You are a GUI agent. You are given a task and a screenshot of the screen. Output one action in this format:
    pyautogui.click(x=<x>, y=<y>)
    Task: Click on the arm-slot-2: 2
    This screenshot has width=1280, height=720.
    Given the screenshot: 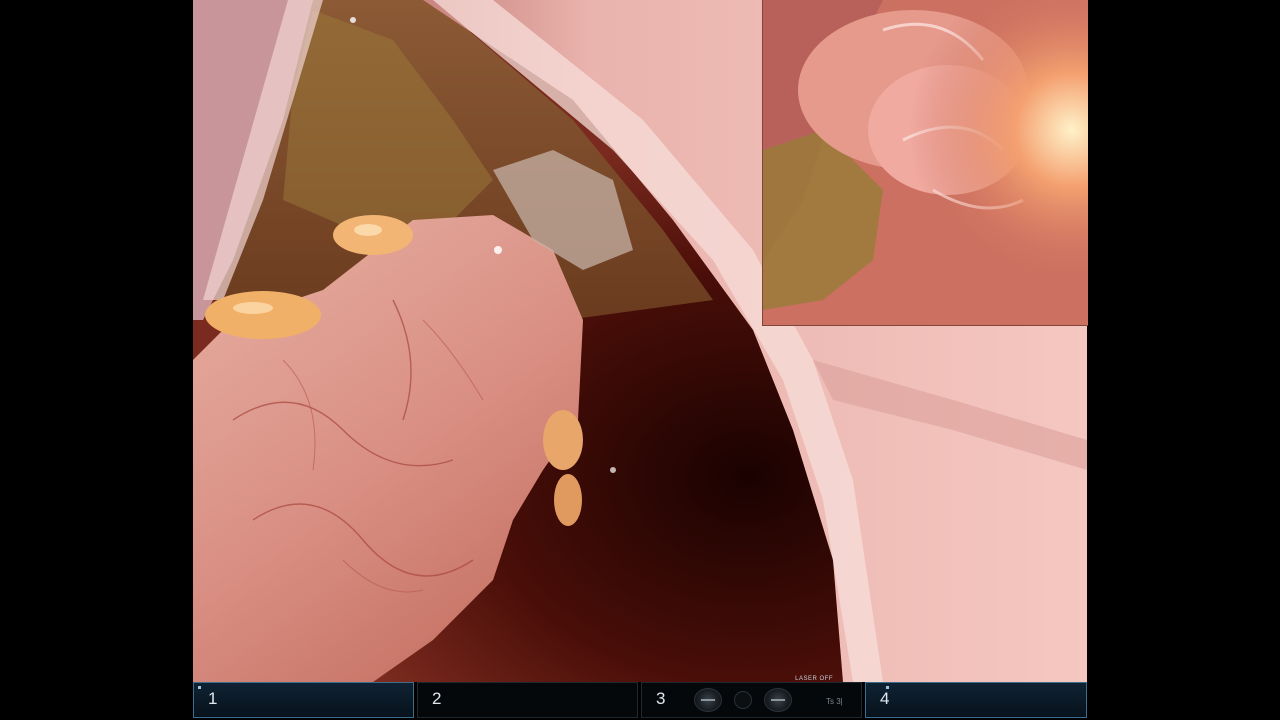 What is the action you would take?
    pyautogui.click(x=527, y=700)
    